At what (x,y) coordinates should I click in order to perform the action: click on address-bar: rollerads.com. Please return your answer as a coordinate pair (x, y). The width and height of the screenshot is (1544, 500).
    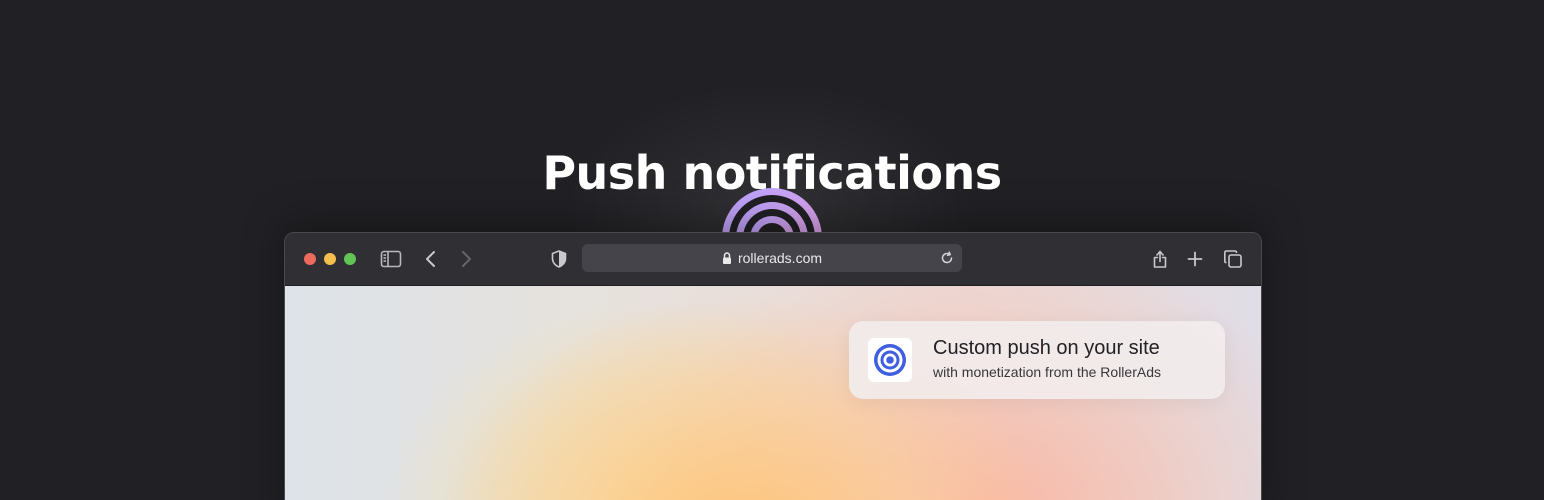
    Looking at the image, I should click on (772, 258).